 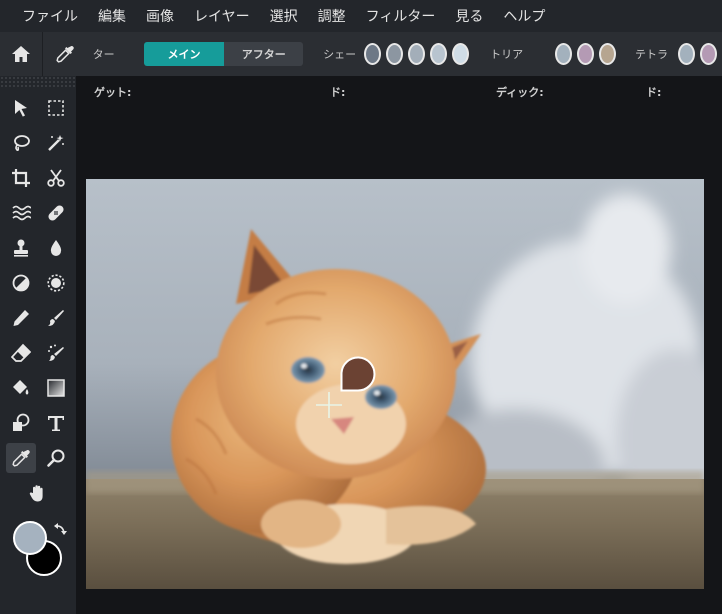 What do you see at coordinates (113, 92) in the screenshot?
I see `info-target: ゲット:` at bounding box center [113, 92].